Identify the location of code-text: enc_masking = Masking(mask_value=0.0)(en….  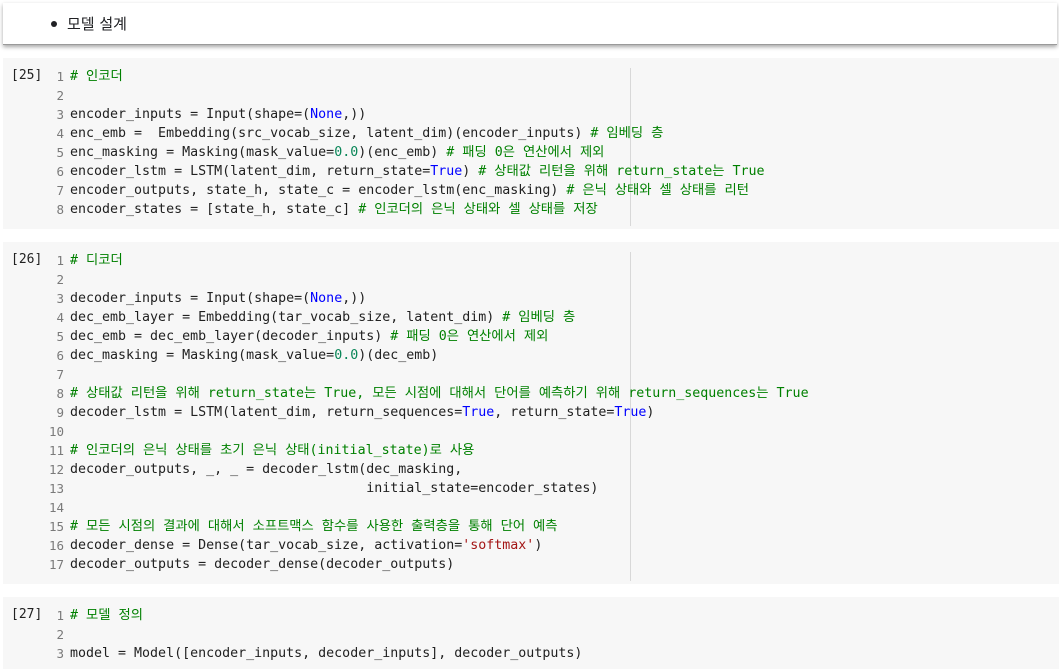
(337, 152).